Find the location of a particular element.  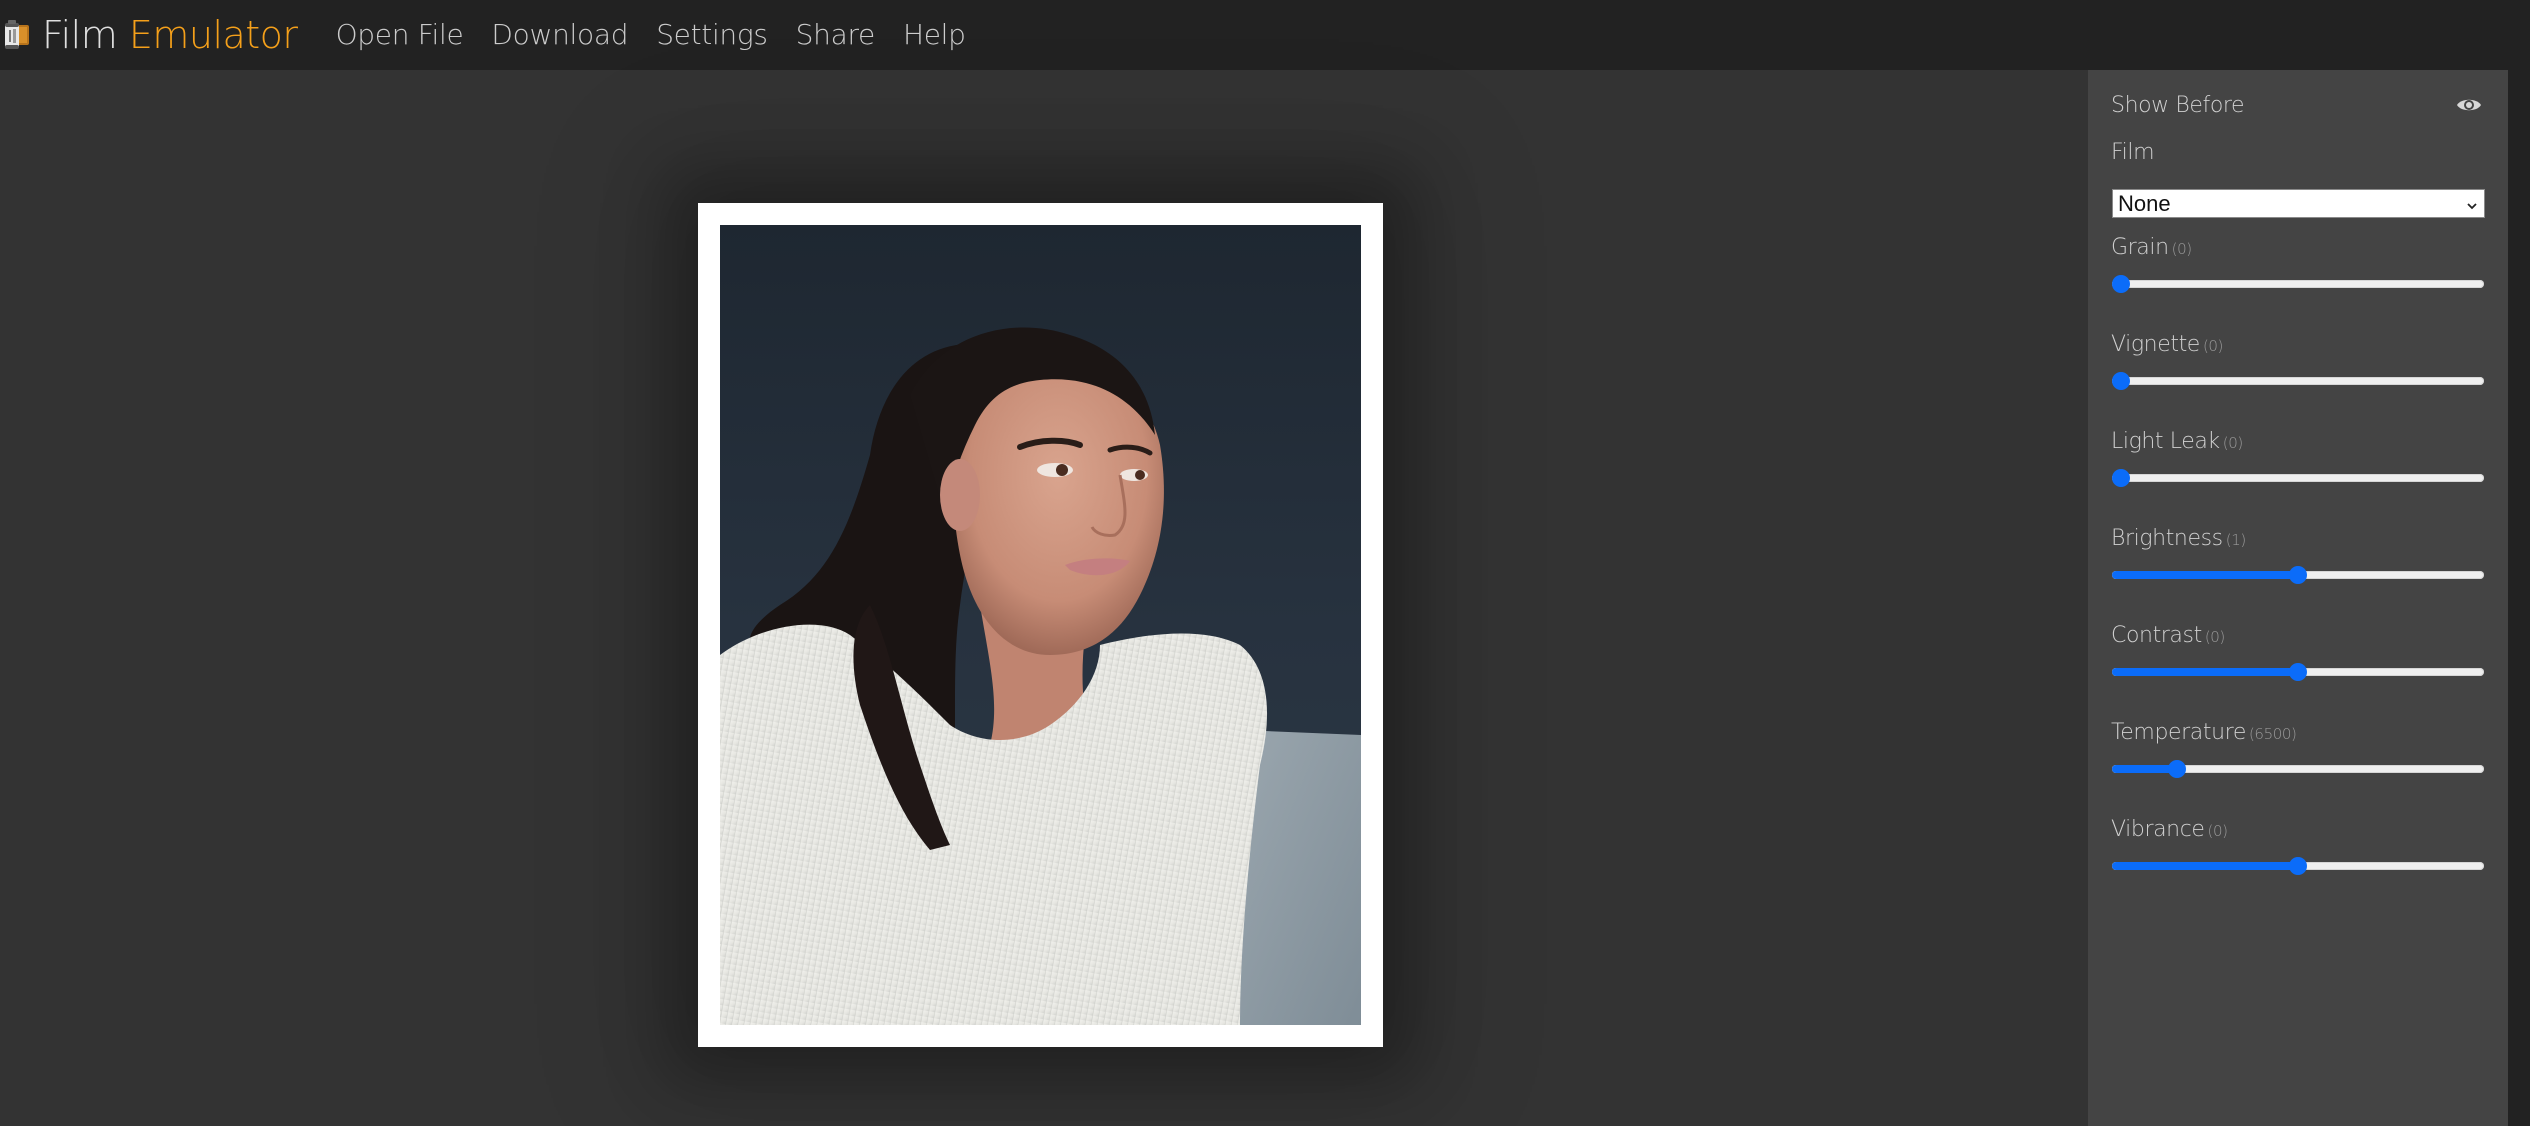

chevron-down-icon is located at coordinates (2472, 203).